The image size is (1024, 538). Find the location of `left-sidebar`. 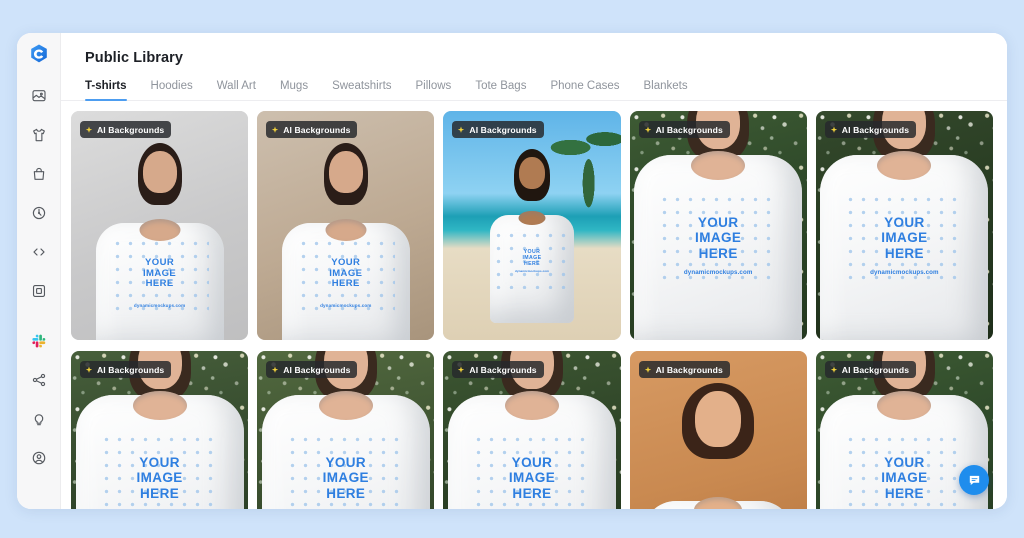

left-sidebar is located at coordinates (39, 271).